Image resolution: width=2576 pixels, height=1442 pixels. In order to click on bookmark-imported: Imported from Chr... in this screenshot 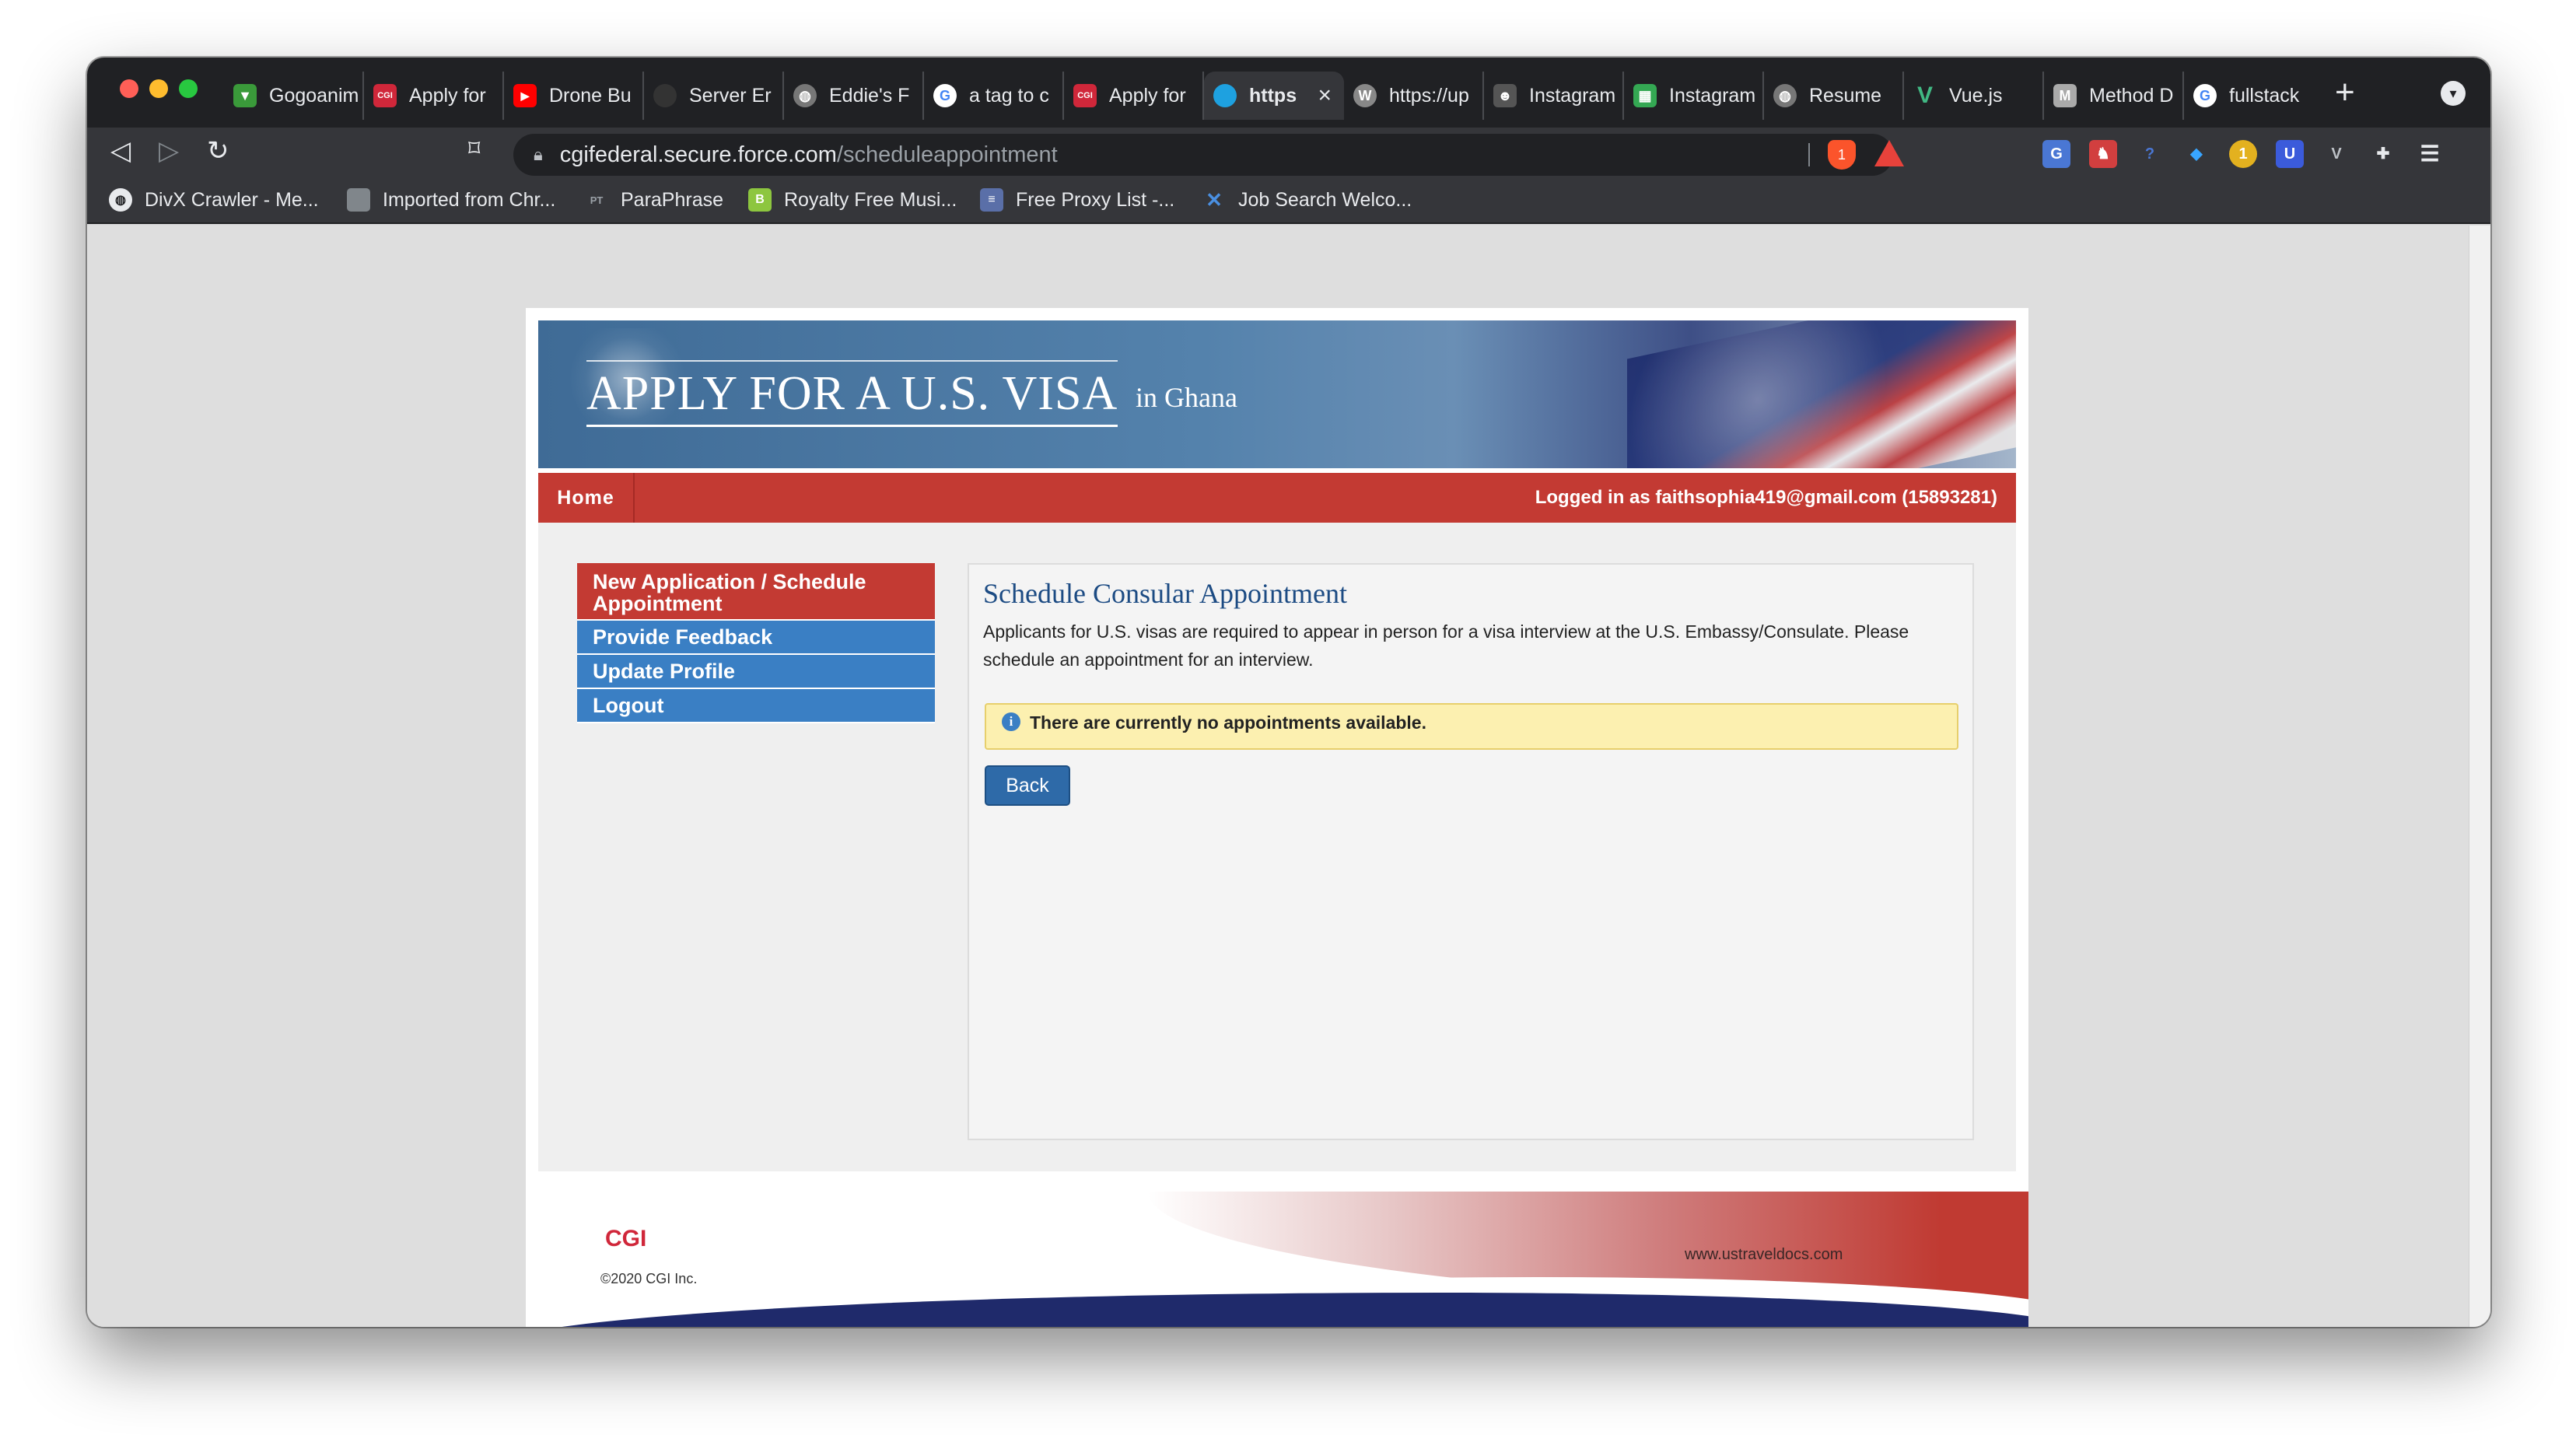, I will do `click(451, 200)`.